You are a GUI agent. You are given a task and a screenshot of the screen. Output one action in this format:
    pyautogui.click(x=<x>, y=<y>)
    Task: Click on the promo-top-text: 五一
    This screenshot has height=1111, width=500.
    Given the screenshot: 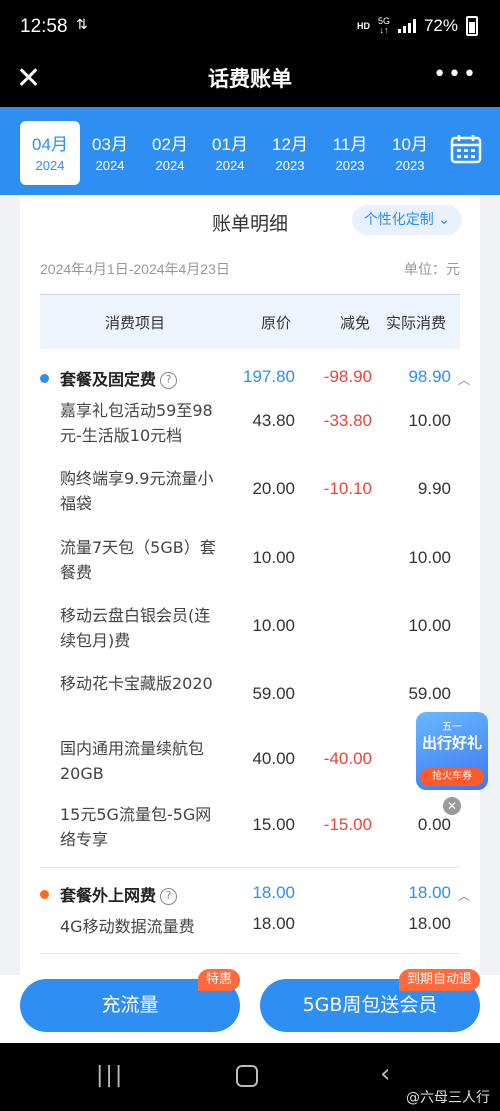 What is the action you would take?
    pyautogui.click(x=452, y=727)
    